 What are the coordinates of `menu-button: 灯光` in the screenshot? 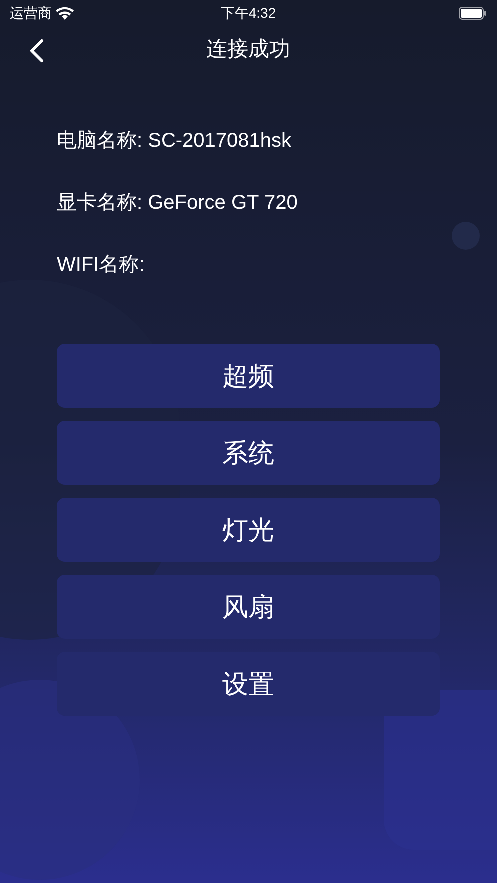 It's located at (248, 530).